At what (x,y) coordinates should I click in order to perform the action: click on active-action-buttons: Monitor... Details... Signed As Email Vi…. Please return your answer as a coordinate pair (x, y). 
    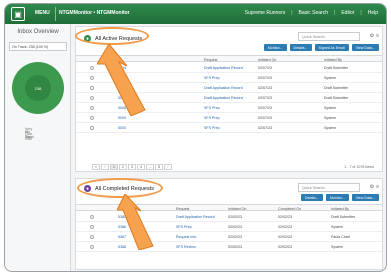
    Looking at the image, I should click on (321, 47).